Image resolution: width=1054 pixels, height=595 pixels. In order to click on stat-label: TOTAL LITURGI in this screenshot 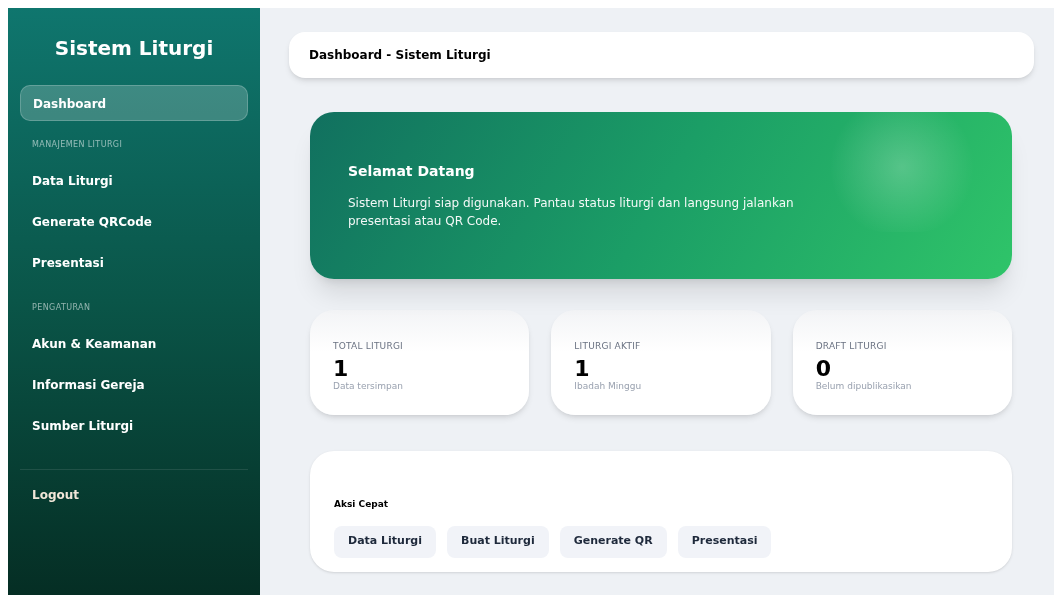, I will do `click(368, 346)`.